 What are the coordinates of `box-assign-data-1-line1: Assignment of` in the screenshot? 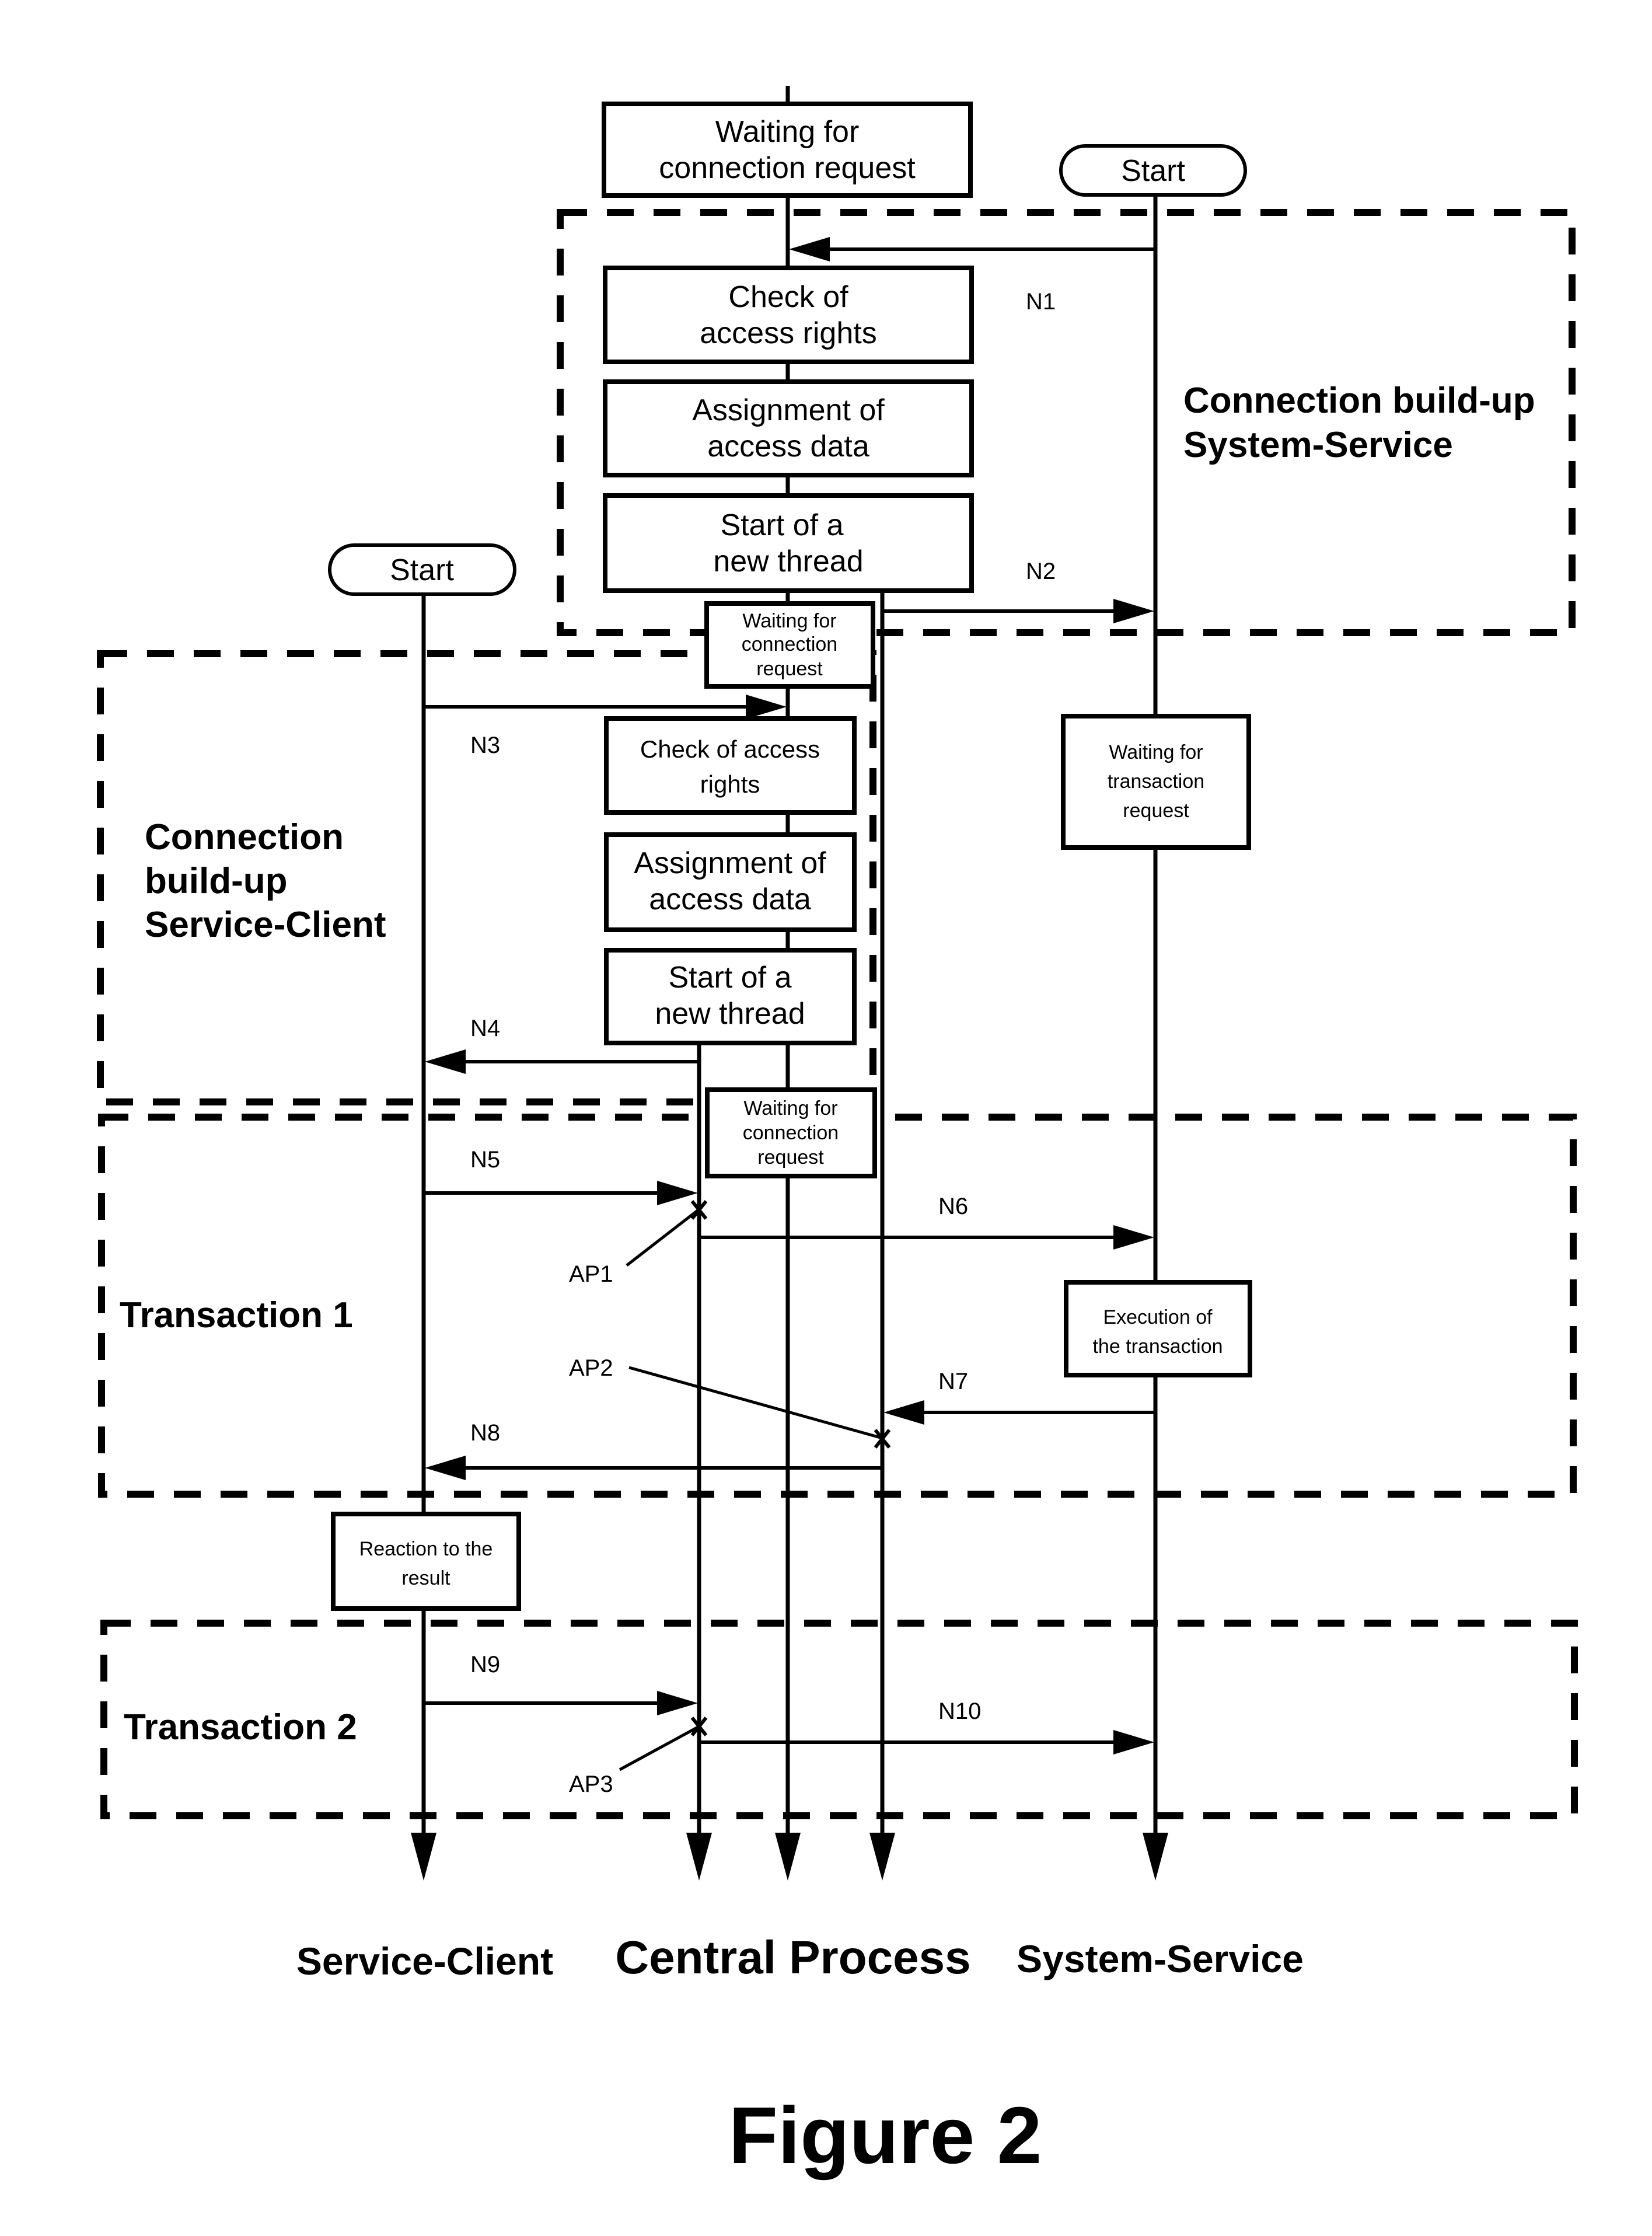 It's located at (789, 410).